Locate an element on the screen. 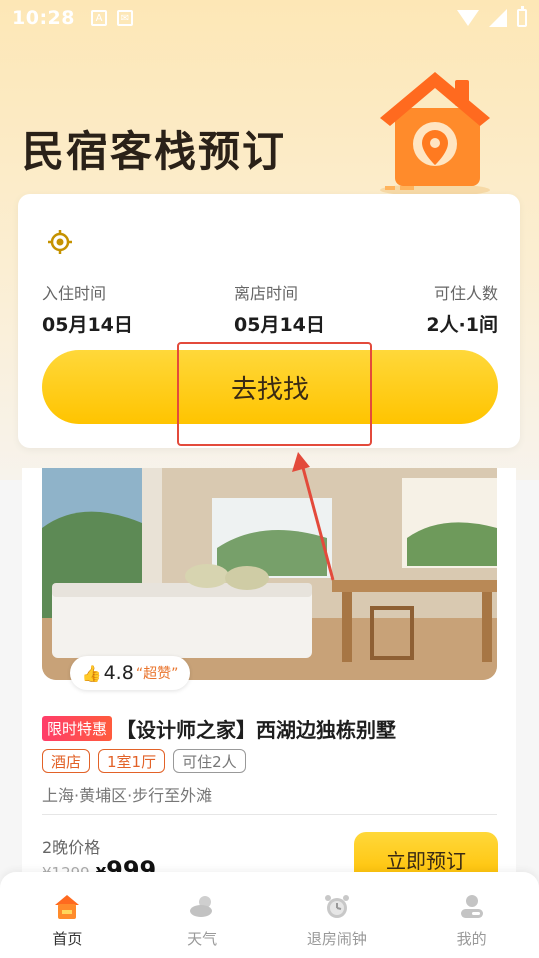 Image resolution: width=539 pixels, height=958 pixels. status-time: 10:28 is located at coordinates (43, 18).